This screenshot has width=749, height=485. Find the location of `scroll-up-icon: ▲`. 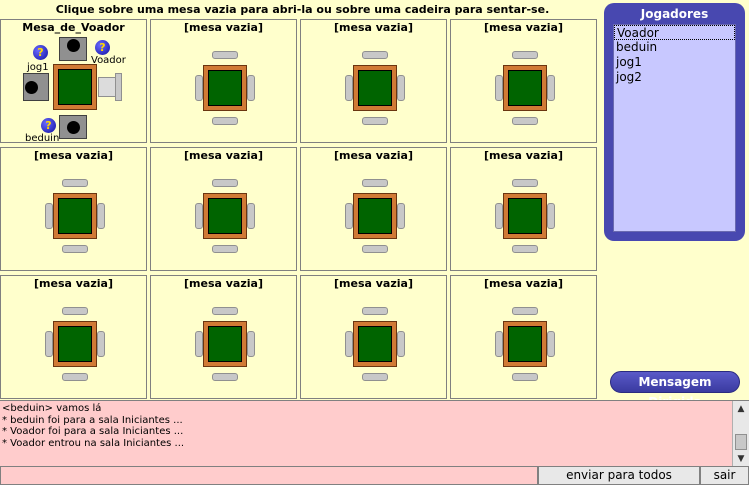

scroll-up-icon: ▲ is located at coordinates (741, 409).